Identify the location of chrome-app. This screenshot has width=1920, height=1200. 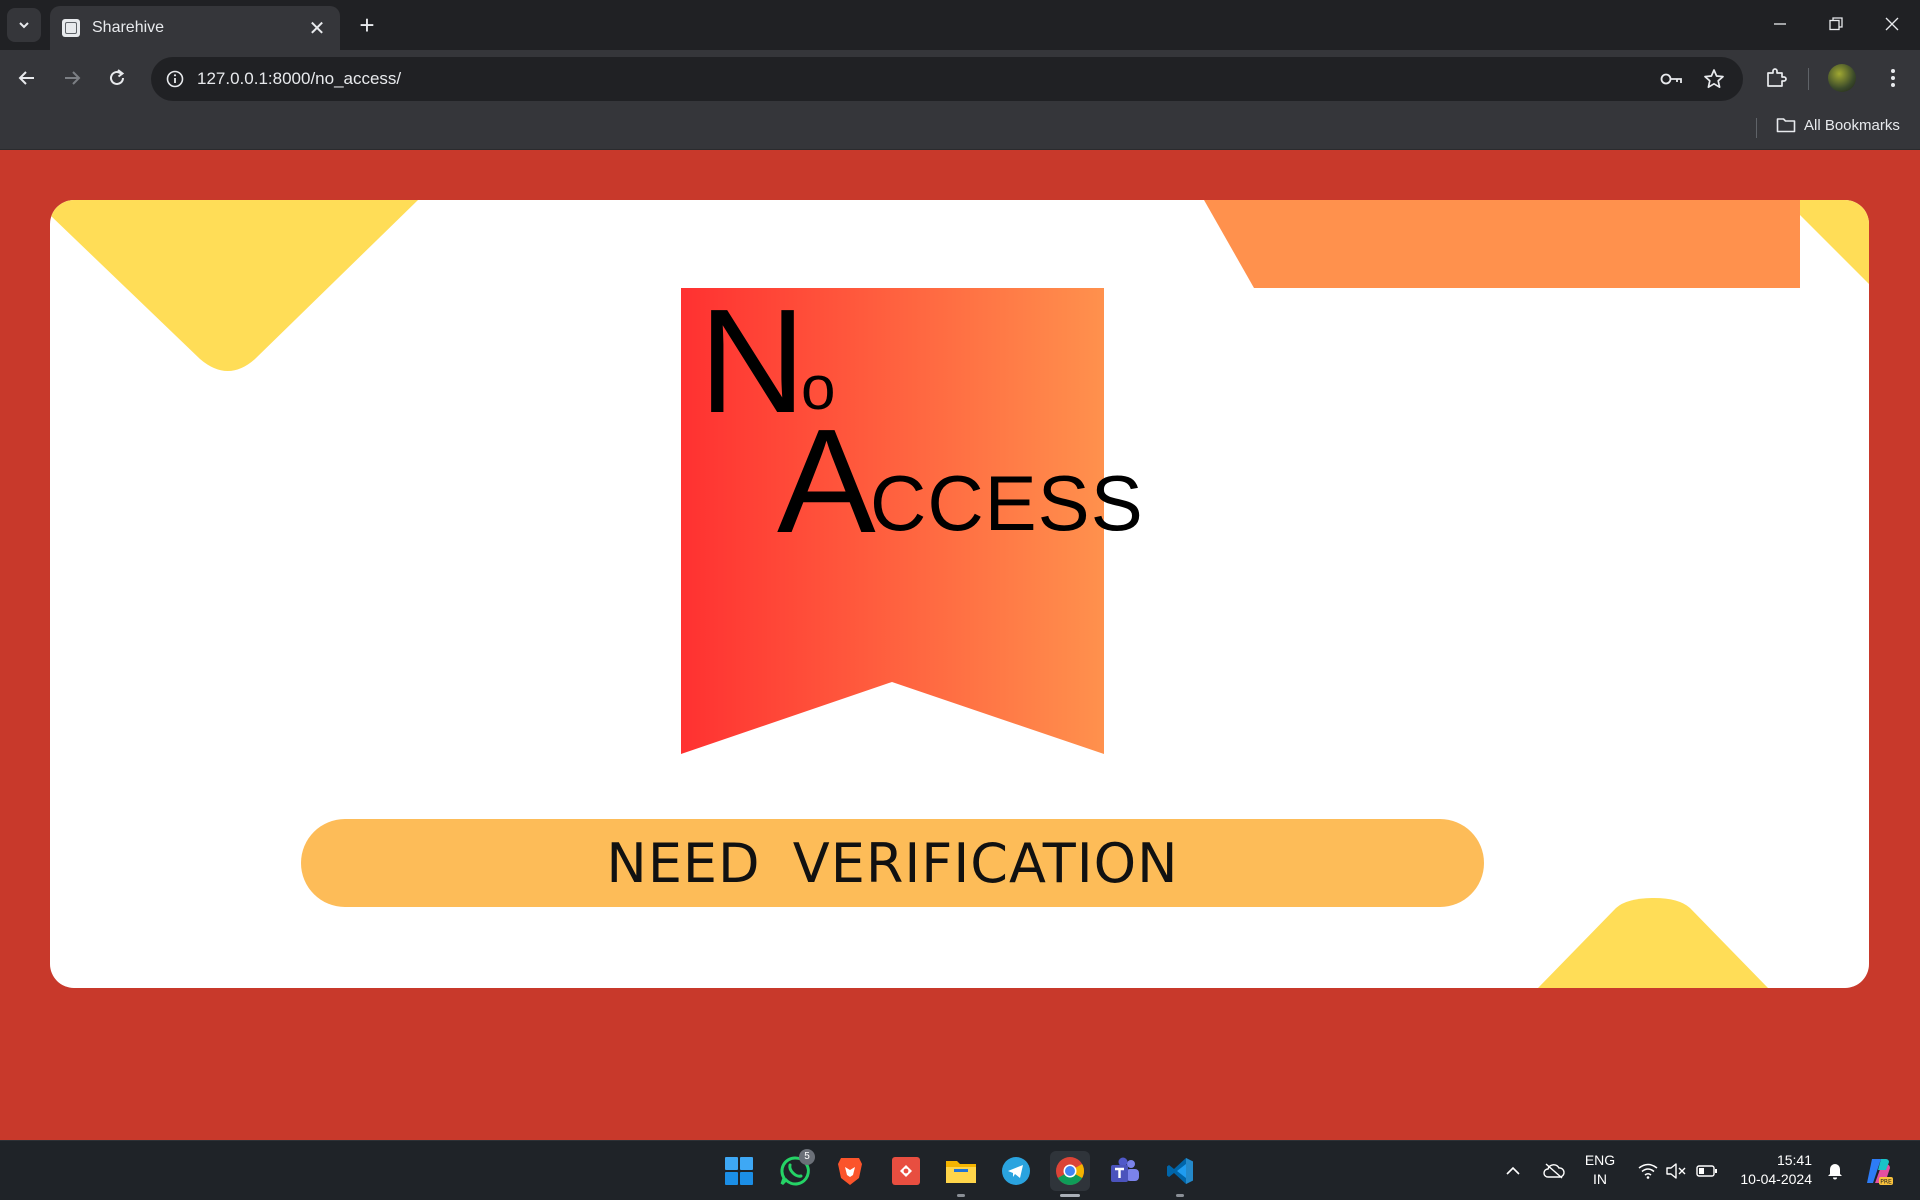
(1070, 1174).